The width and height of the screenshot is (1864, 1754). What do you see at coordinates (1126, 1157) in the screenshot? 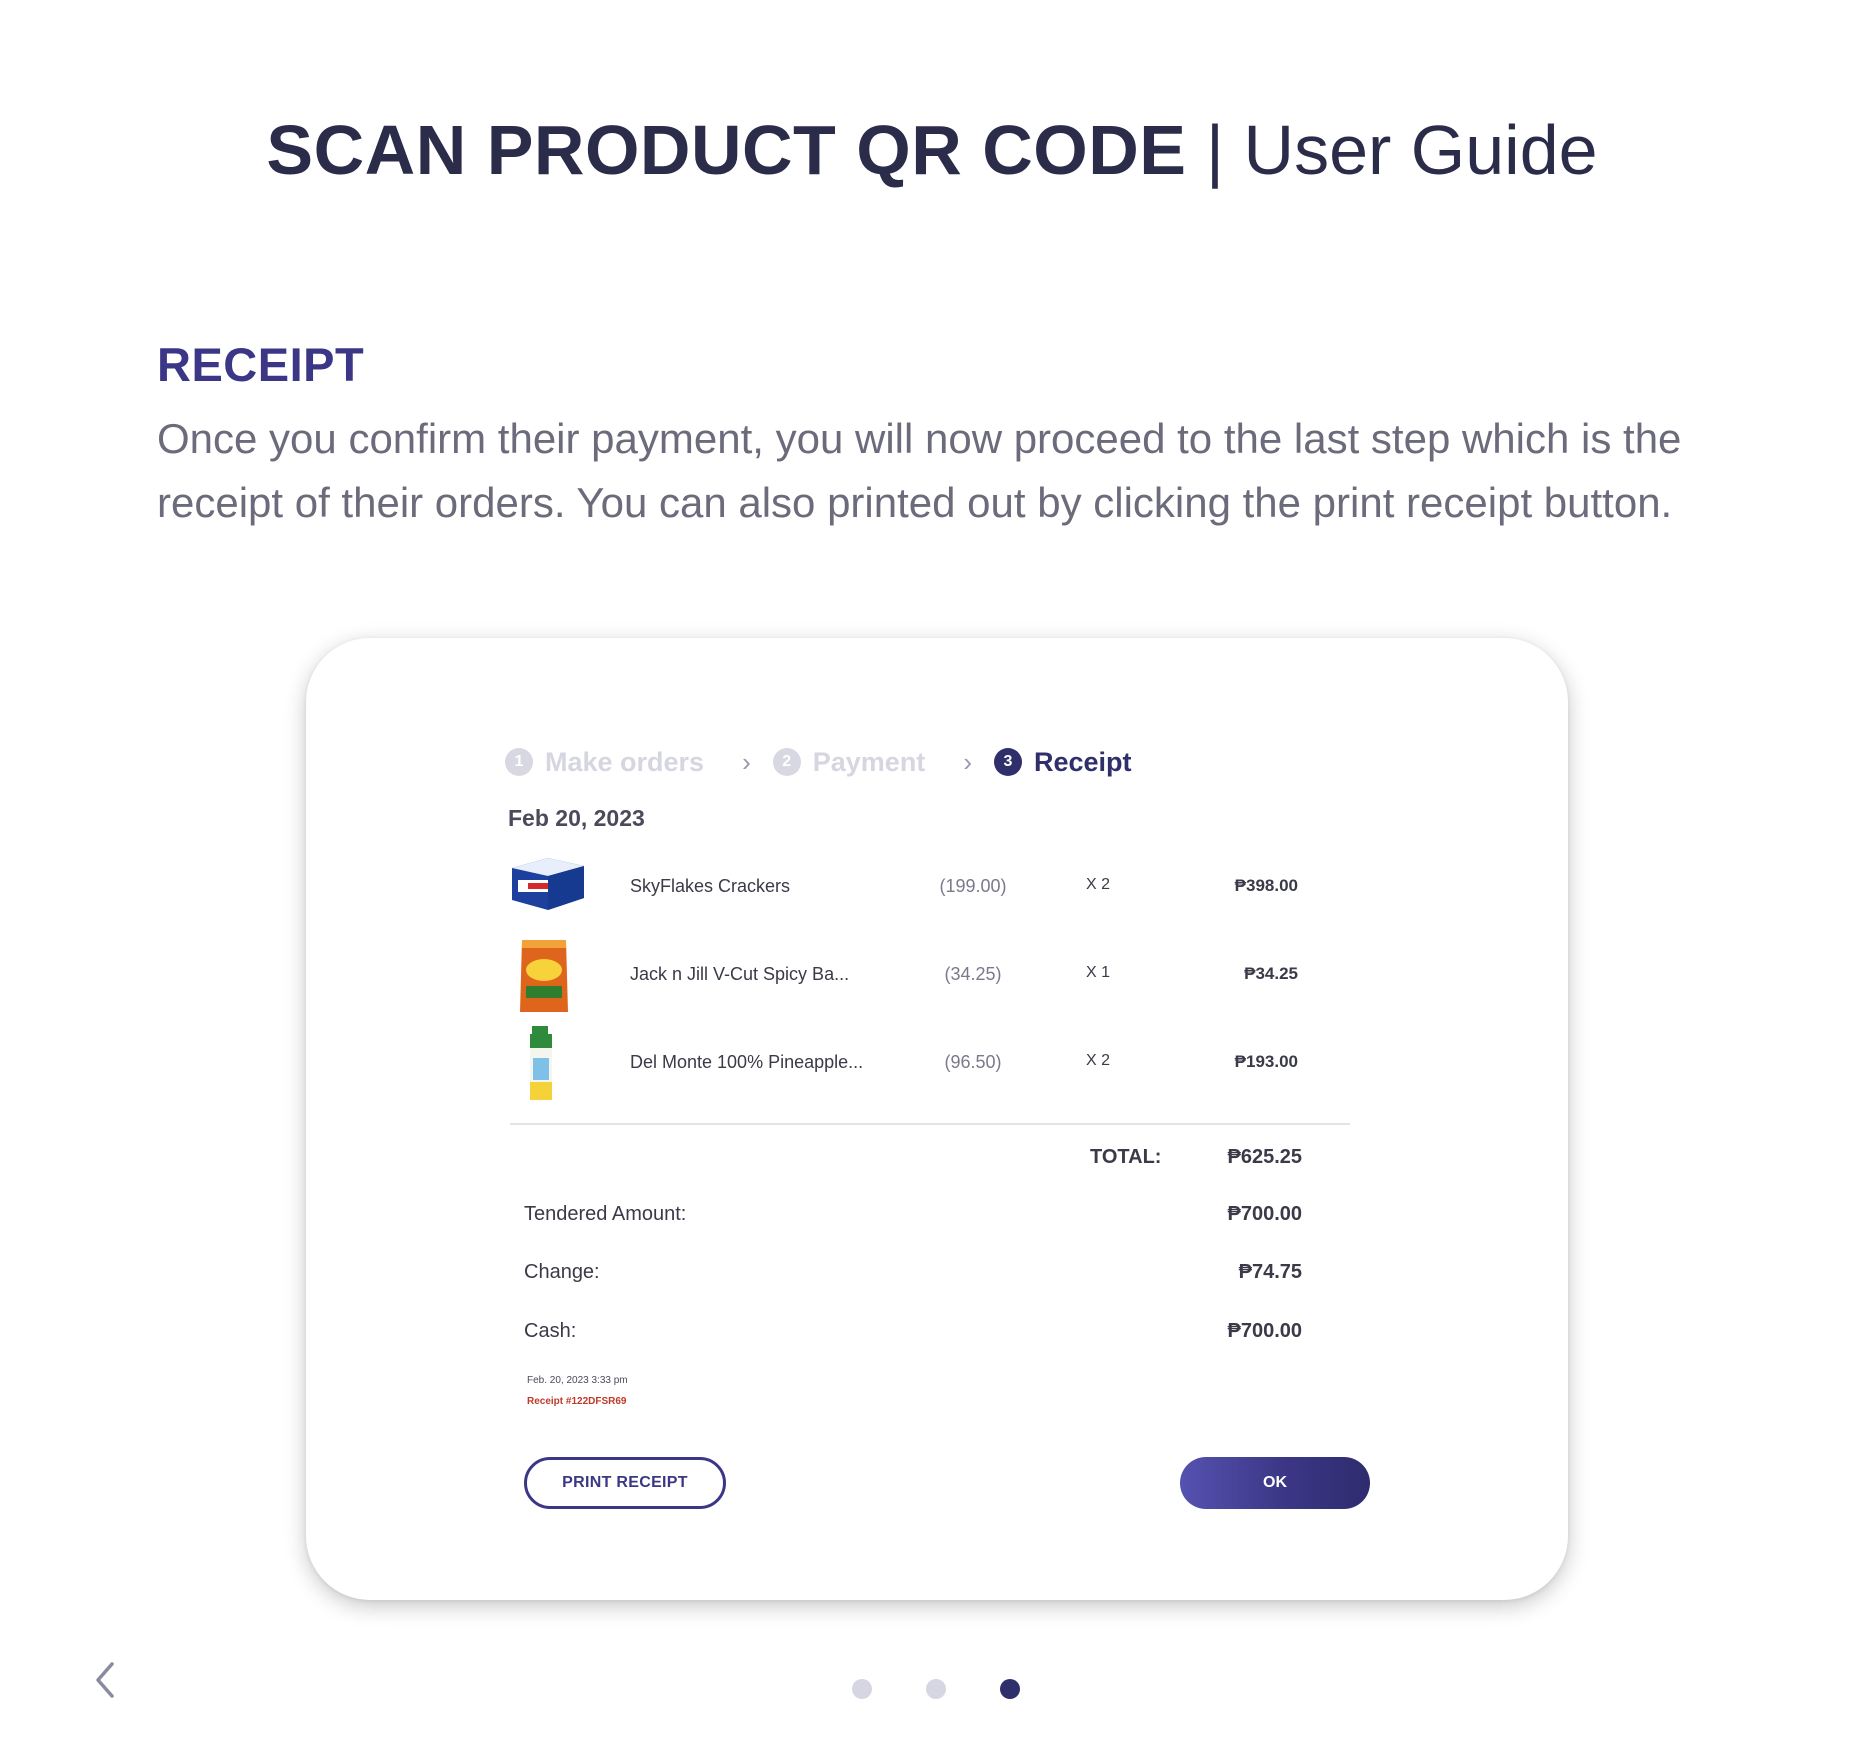
I see `total-label: TOTAL:` at bounding box center [1126, 1157].